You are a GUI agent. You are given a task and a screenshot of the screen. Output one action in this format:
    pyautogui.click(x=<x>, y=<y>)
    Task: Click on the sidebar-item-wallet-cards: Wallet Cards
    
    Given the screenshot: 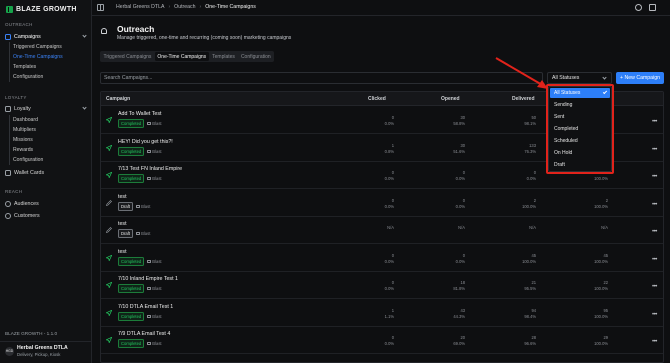 What is the action you would take?
    pyautogui.click(x=47, y=172)
    